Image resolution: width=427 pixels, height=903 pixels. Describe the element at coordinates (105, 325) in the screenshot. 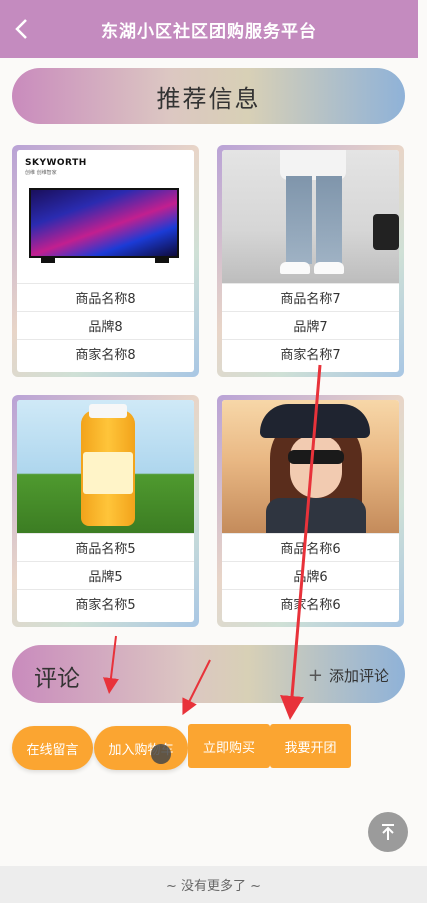

I see `product-brand: 品牌8` at that location.